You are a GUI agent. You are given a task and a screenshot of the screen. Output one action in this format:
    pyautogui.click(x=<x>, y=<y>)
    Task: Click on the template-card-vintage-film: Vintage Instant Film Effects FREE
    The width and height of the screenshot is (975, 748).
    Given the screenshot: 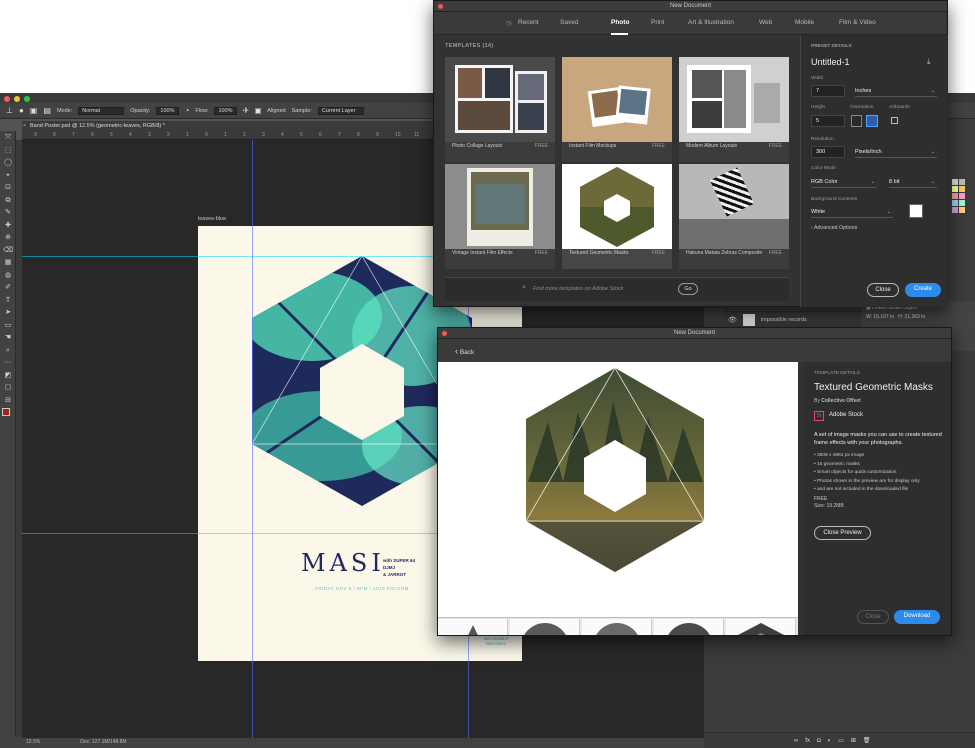 What is the action you would take?
    pyautogui.click(x=500, y=216)
    